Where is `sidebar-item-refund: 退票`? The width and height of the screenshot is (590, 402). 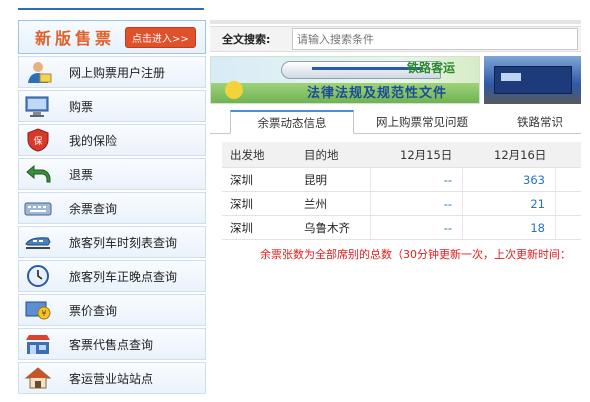 sidebar-item-refund: 退票 is located at coordinates (112, 174).